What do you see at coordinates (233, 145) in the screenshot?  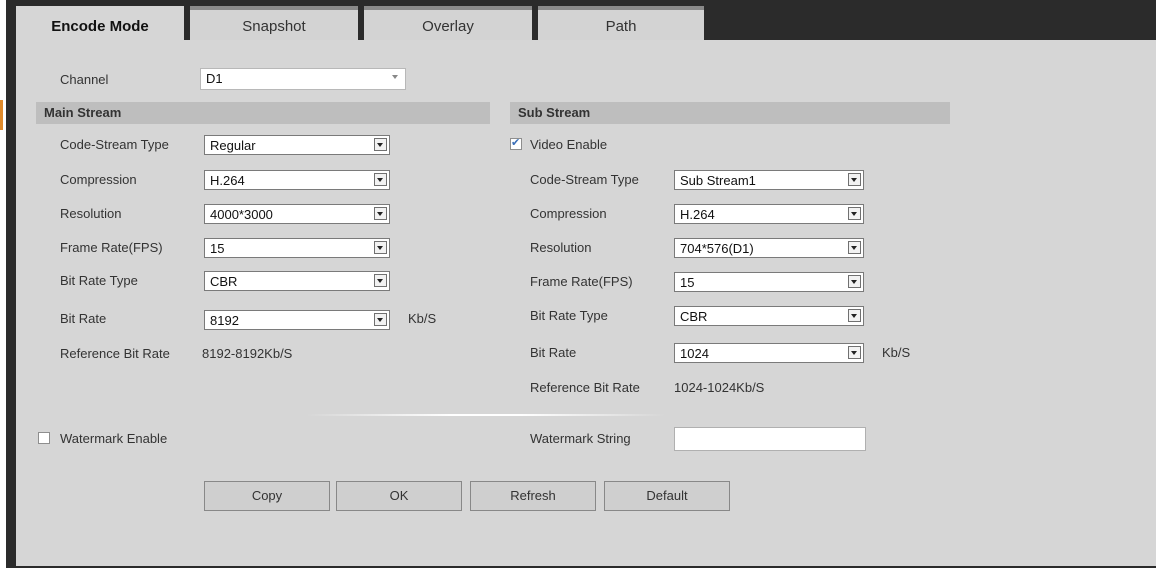 I see `main-code-stream-type-value: Regular` at bounding box center [233, 145].